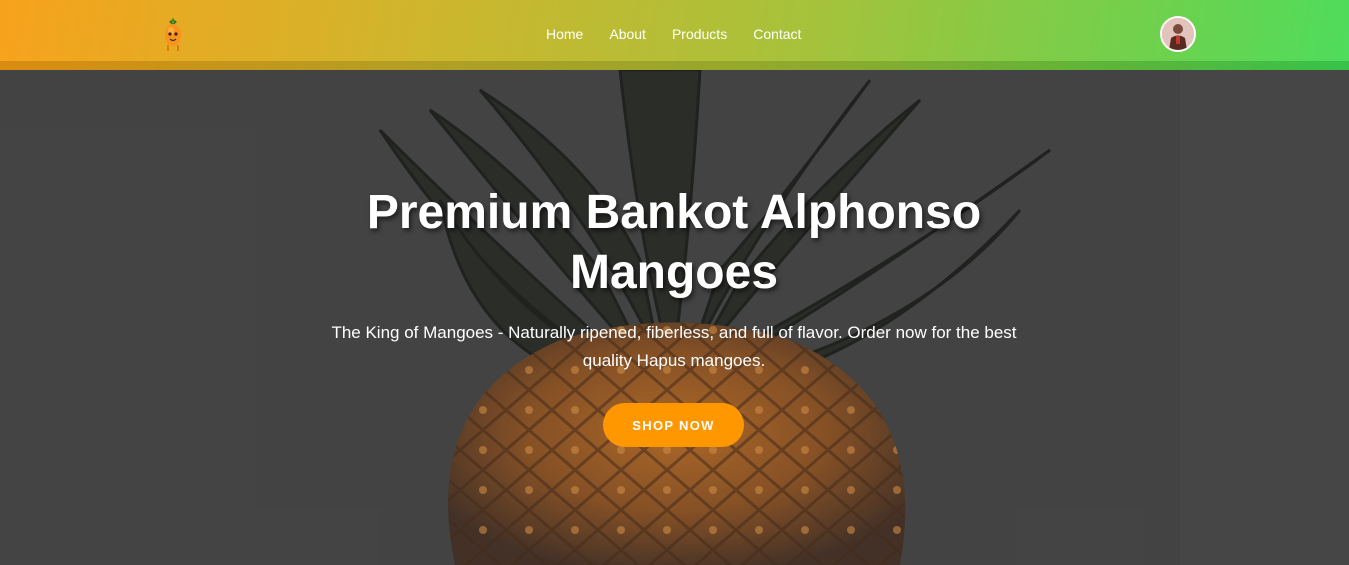  What do you see at coordinates (173, 34) in the screenshot?
I see `mango-logo-icon` at bounding box center [173, 34].